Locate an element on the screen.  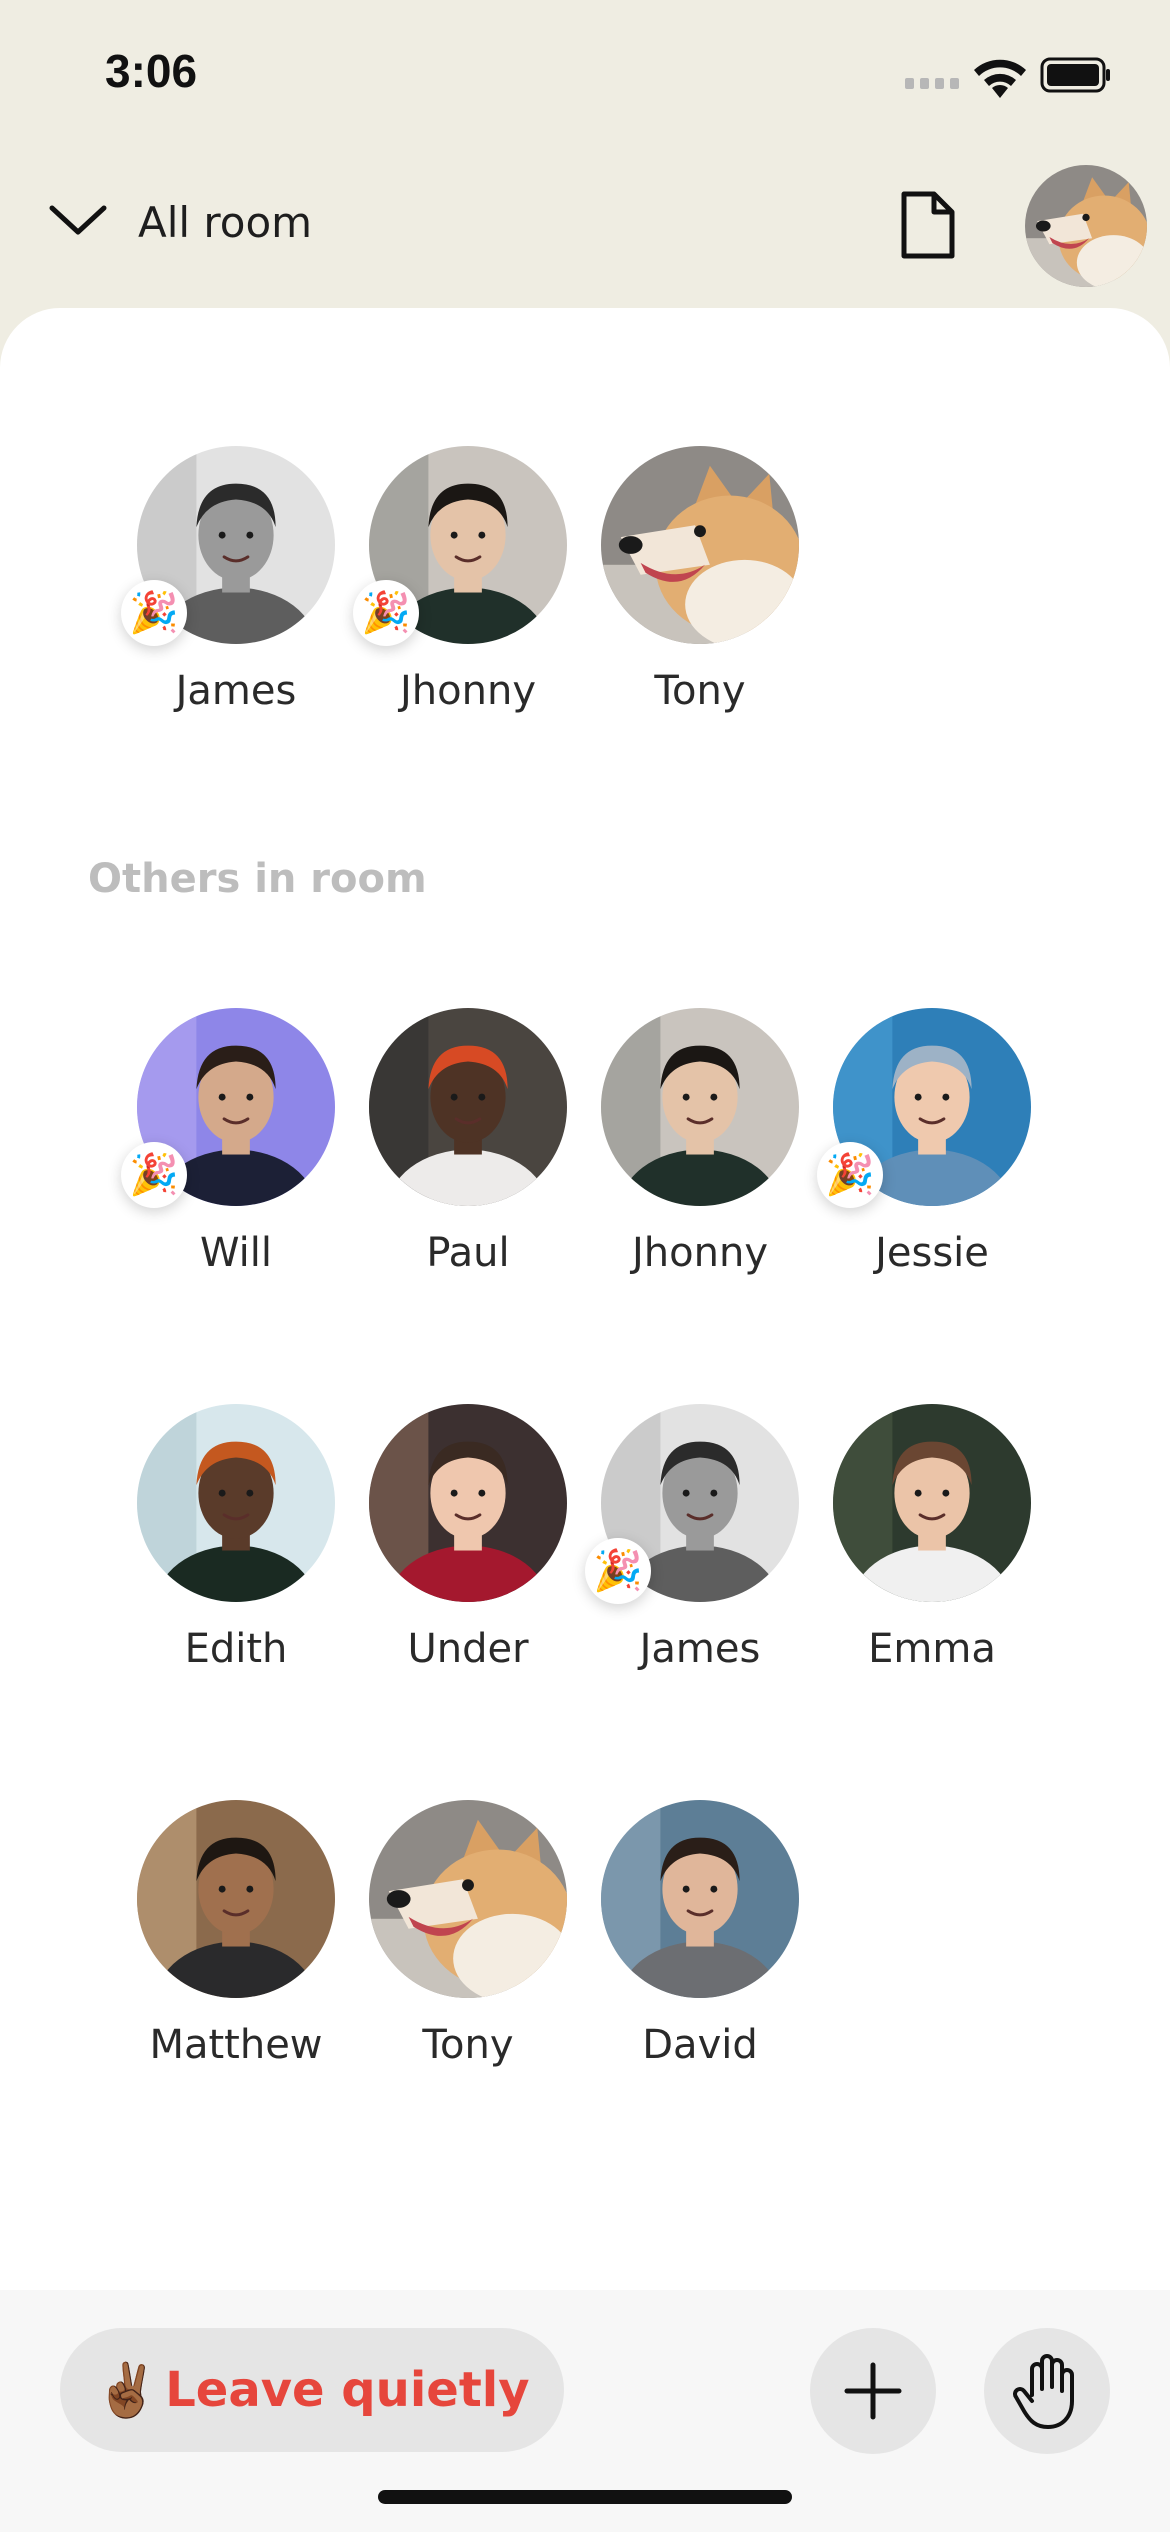
participant-name: Emma is located at coordinates (932, 1649).